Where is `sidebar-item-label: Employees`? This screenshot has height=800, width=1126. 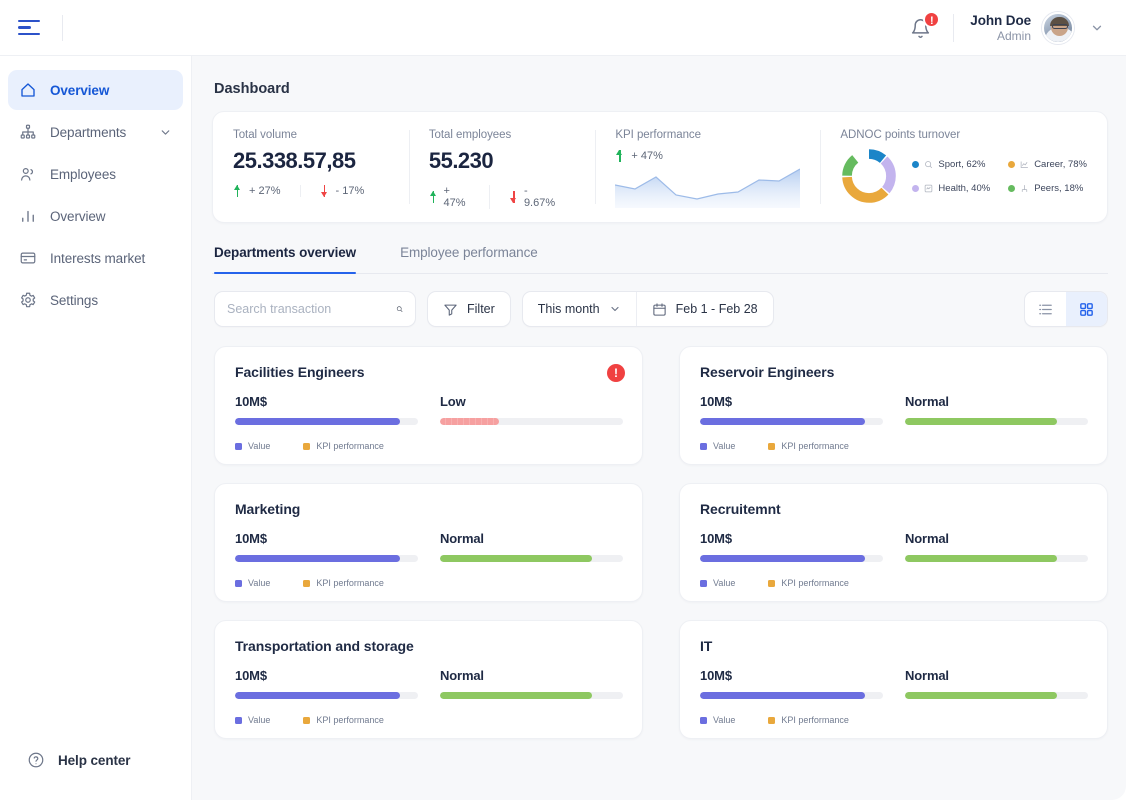
sidebar-item-label: Employees is located at coordinates (83, 174).